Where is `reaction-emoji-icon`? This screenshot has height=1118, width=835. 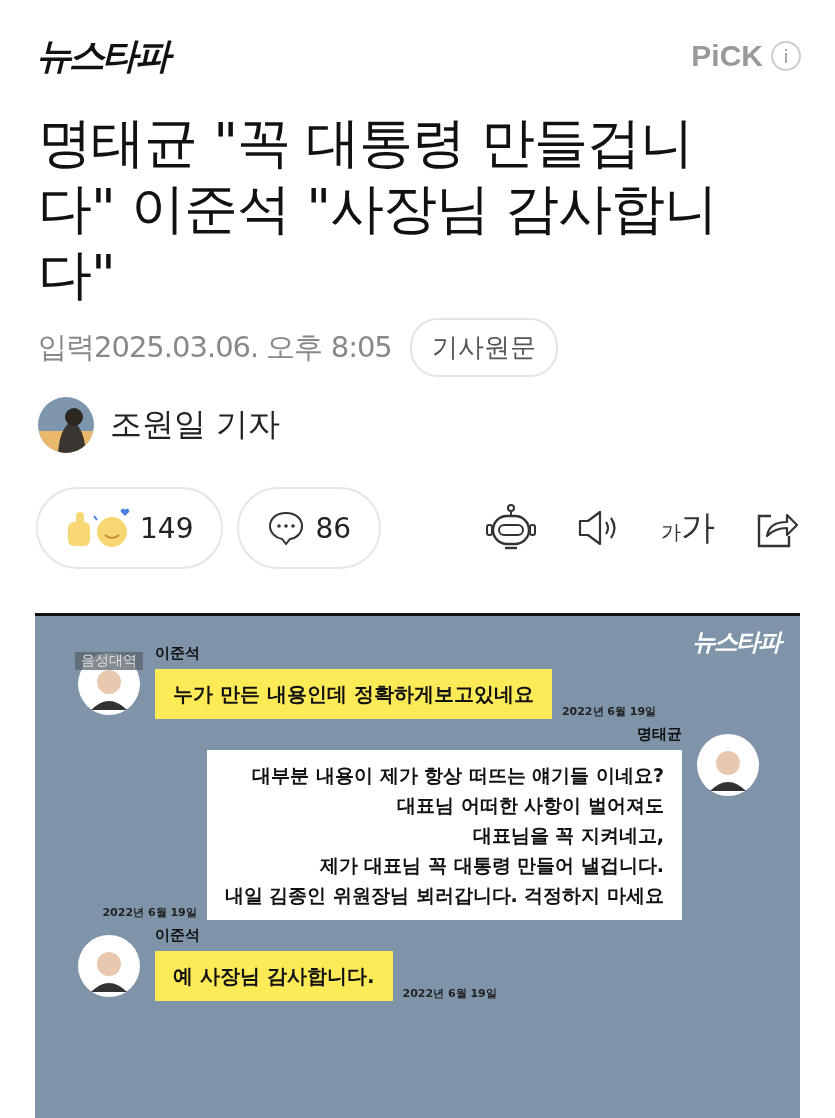 reaction-emoji-icon is located at coordinates (98, 528).